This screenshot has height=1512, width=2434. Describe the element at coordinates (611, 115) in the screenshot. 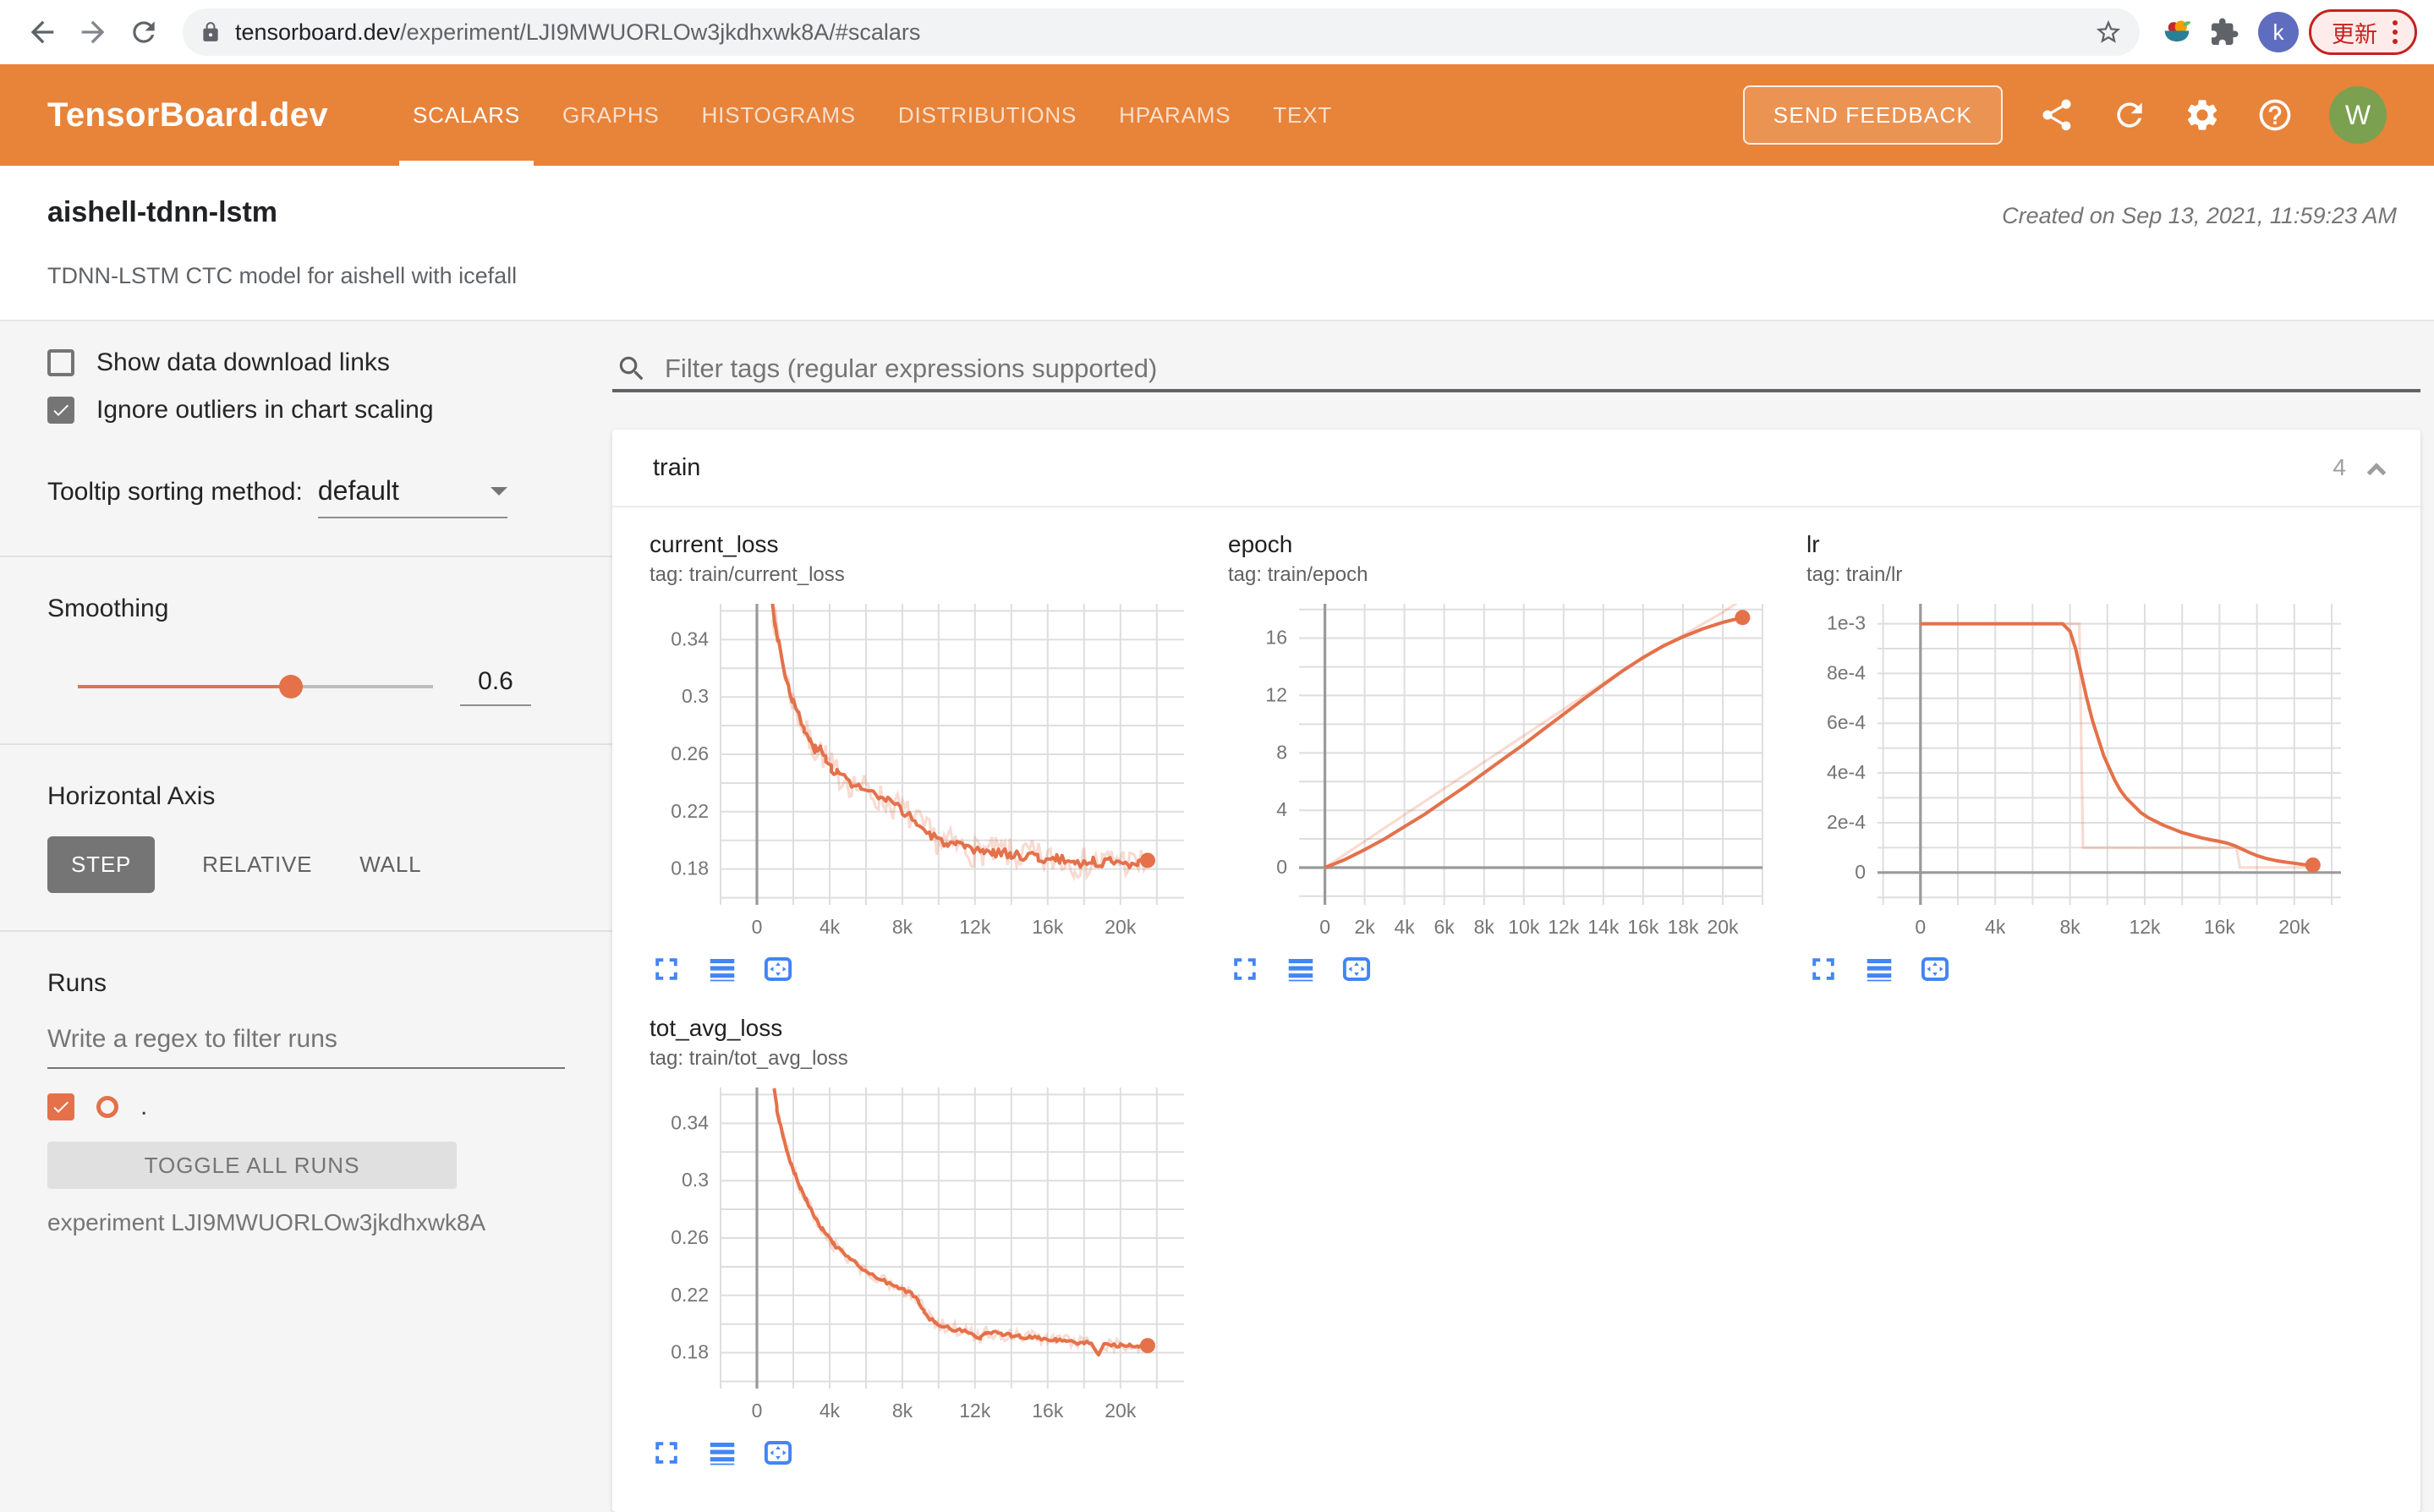

I see `tab-graphs: GRAPHS` at that location.